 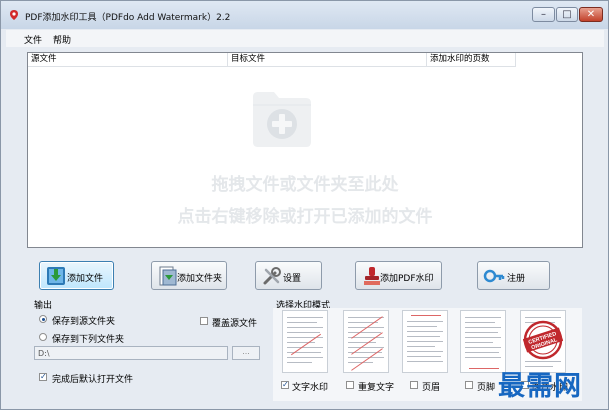 I want to click on settings-button: 设置, so click(x=288, y=275).